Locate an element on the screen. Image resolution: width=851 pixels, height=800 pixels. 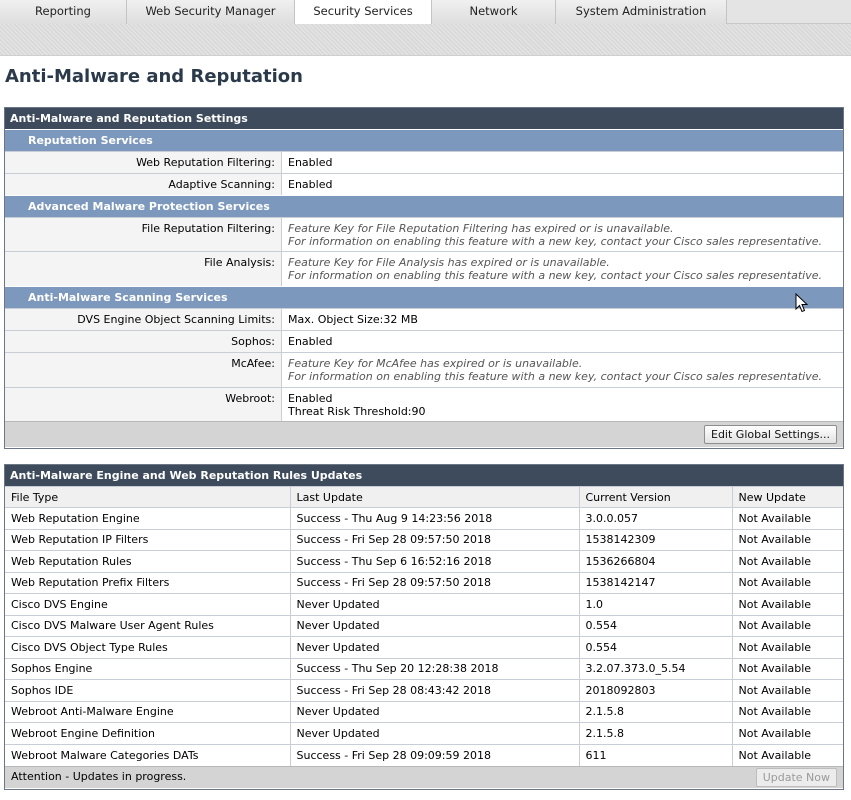
tab-reporting: Reporting is located at coordinates (63, 12).